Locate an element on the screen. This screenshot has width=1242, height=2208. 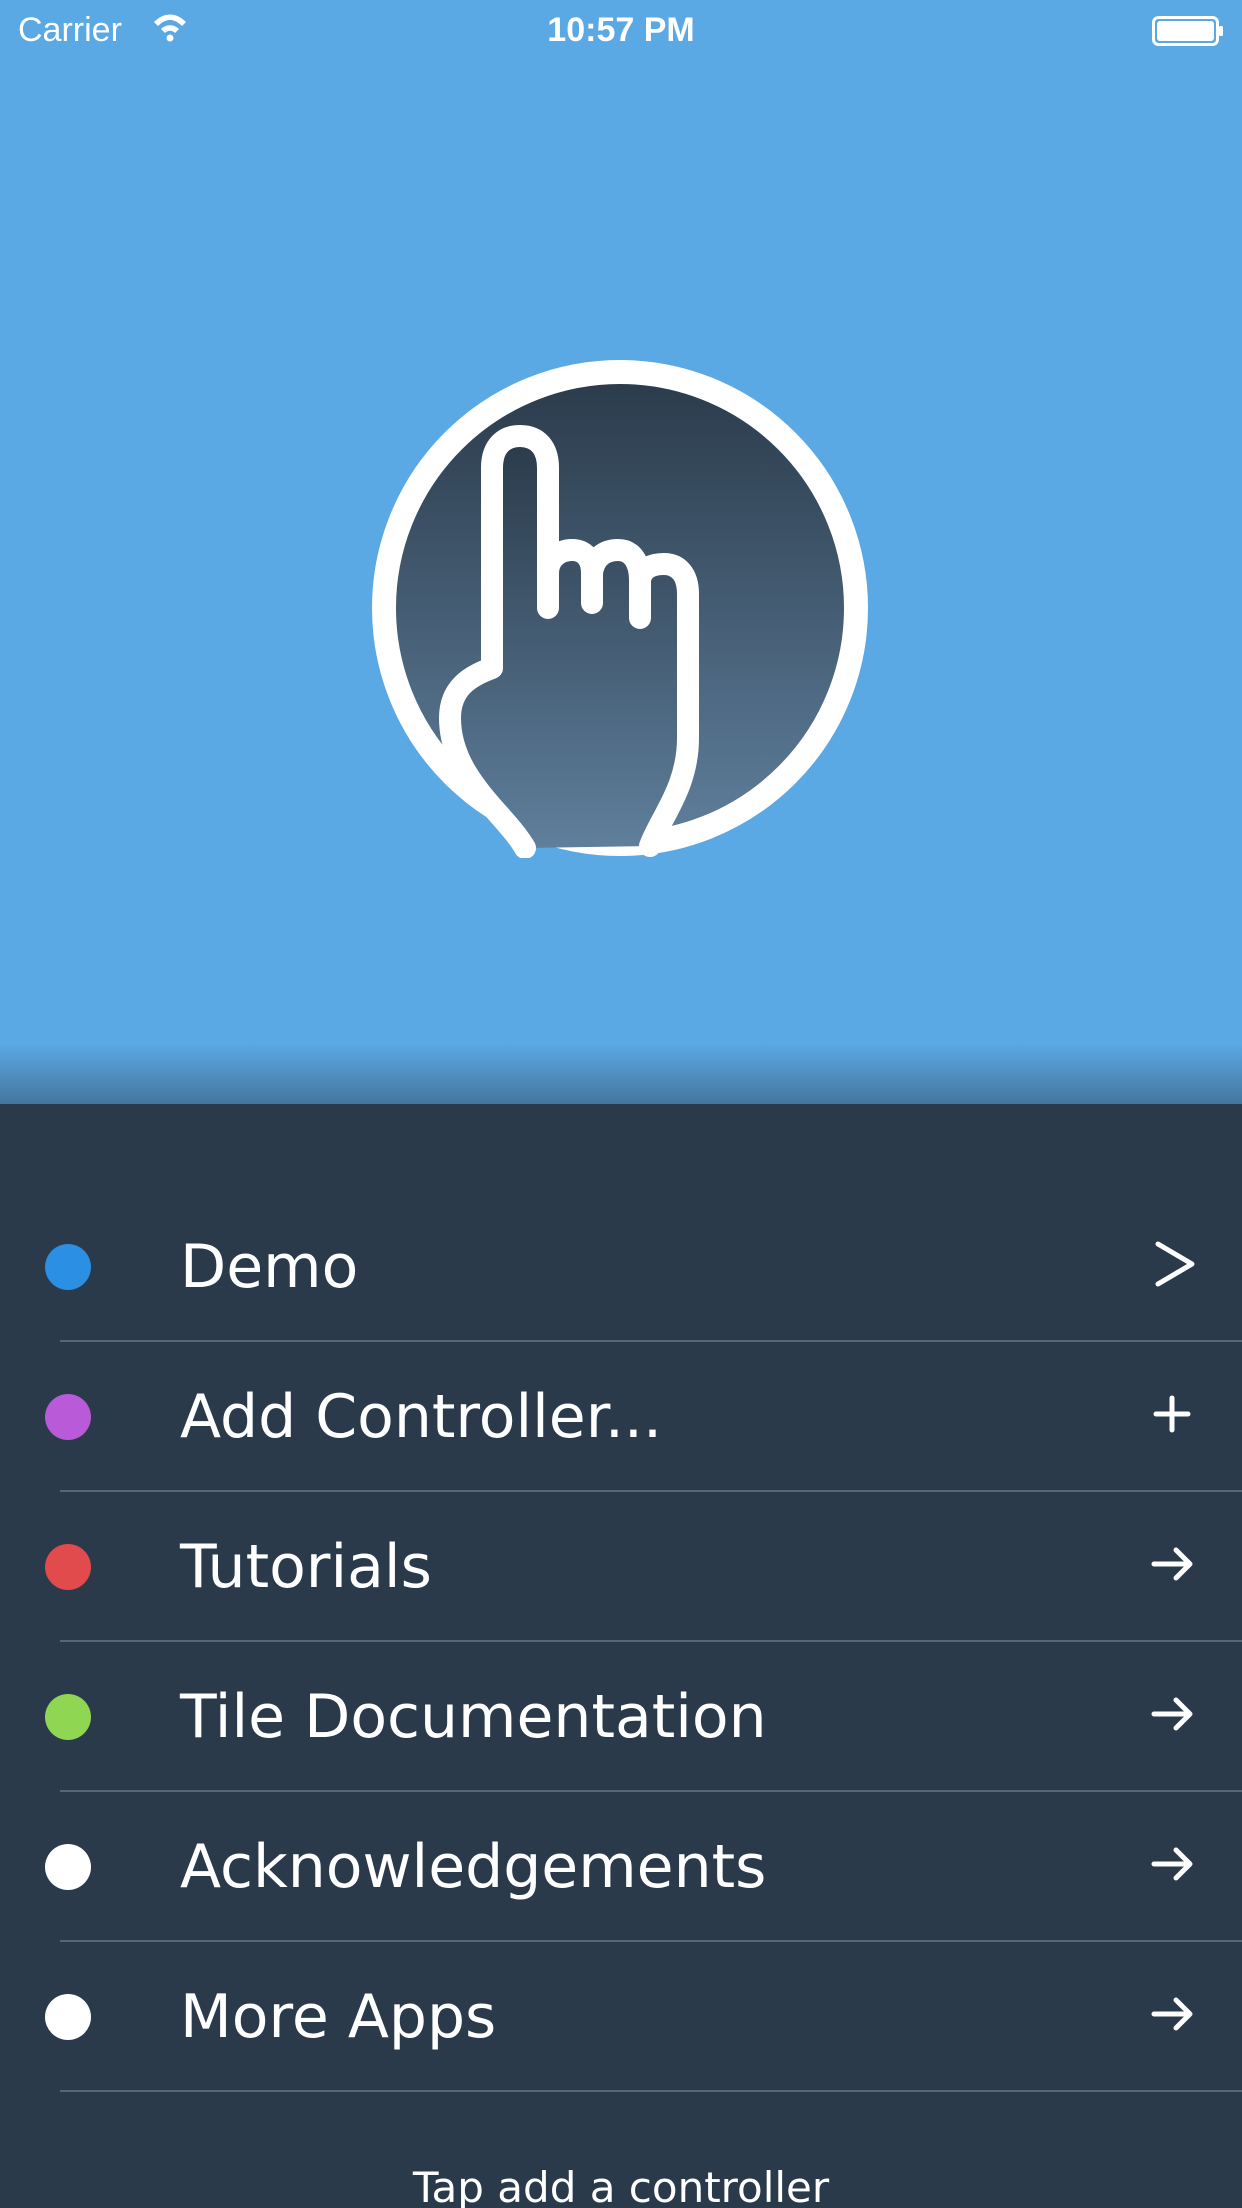
menu-item-label: Demo is located at coordinates (269, 1267).